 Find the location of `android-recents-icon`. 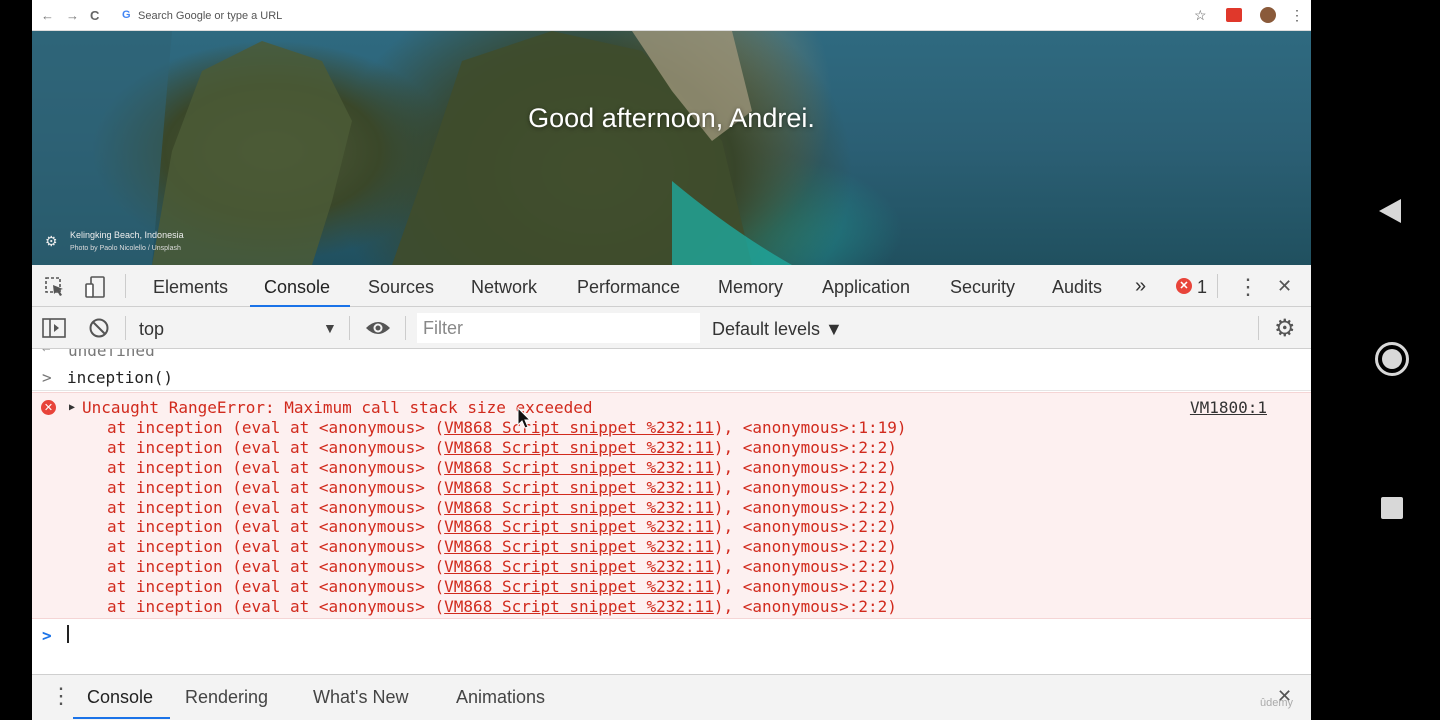

android-recents-icon is located at coordinates (1392, 508).